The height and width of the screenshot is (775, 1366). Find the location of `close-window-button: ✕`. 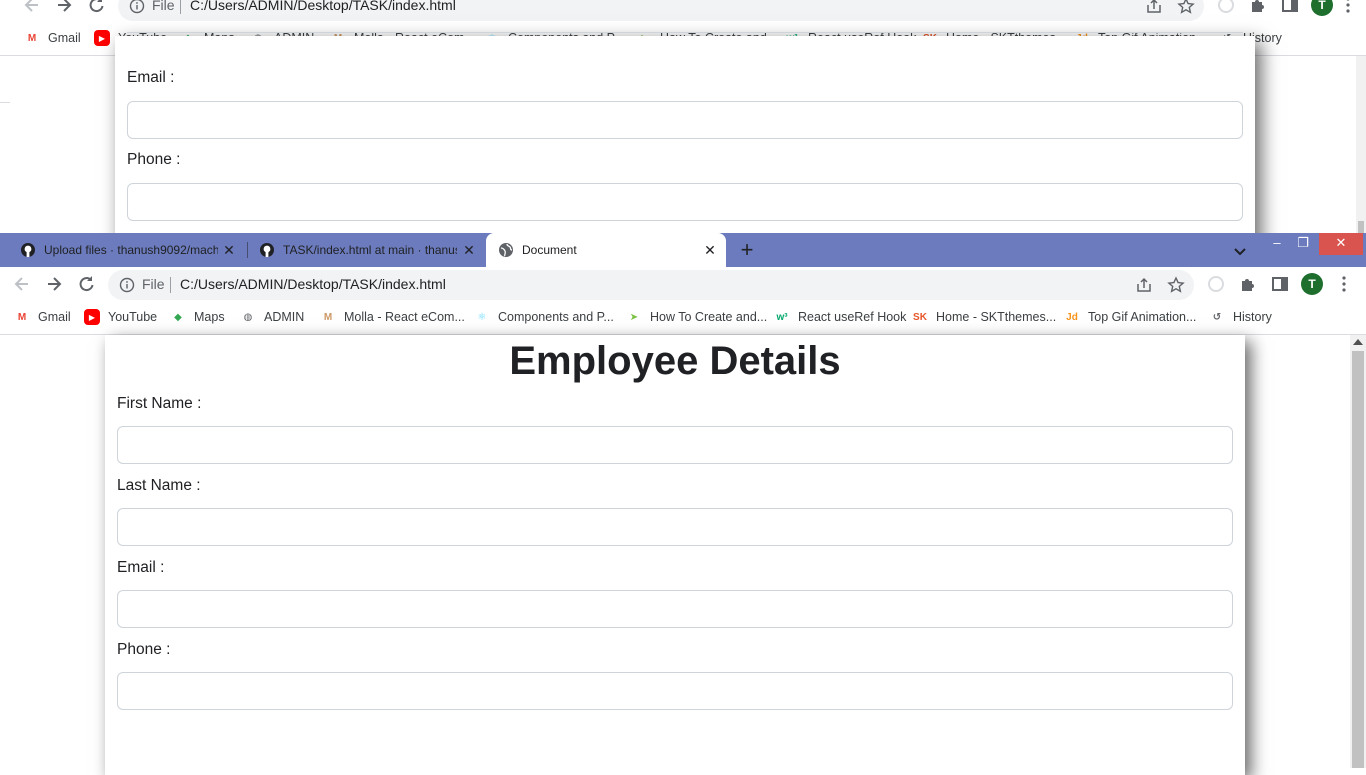

close-window-button: ✕ is located at coordinates (1341, 244).